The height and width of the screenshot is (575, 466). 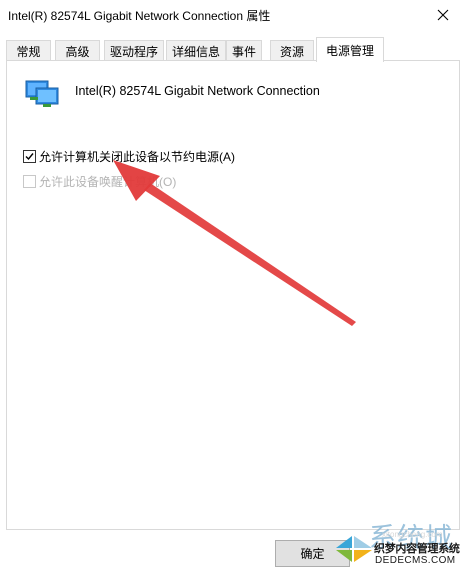 I want to click on tab-general: 常规, so click(x=28, y=50).